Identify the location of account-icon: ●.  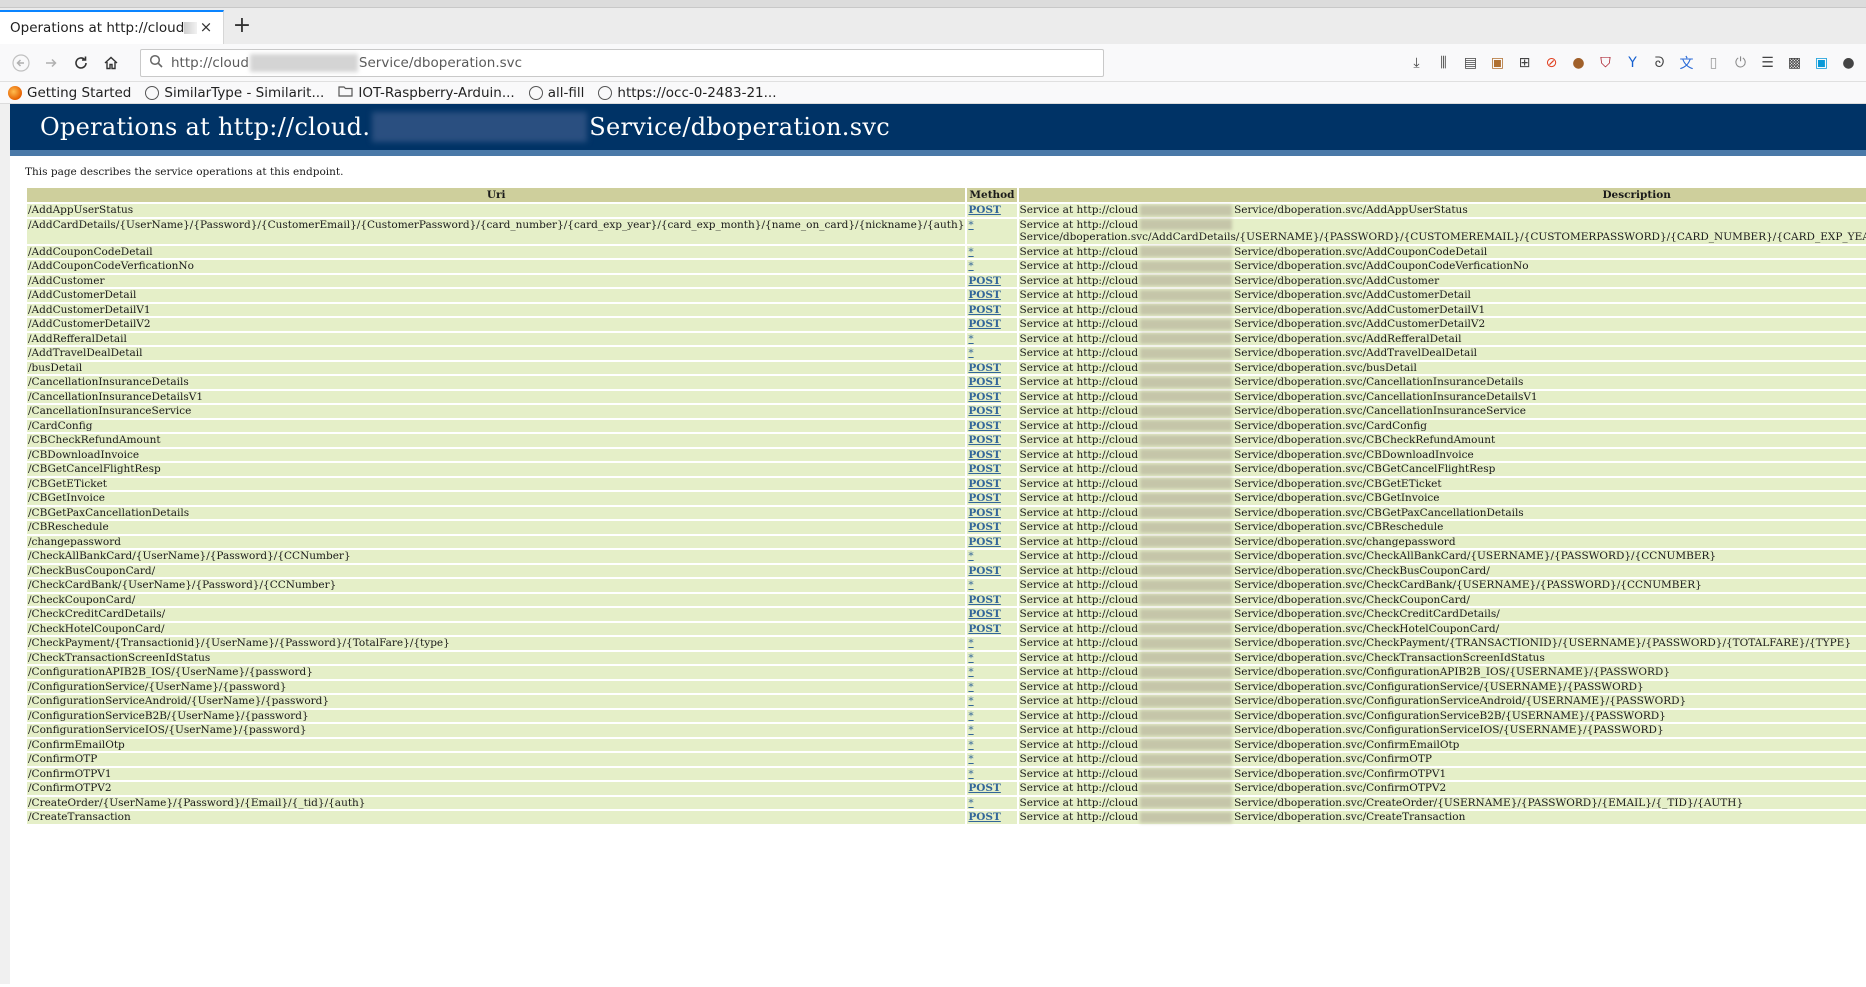
(1848, 63).